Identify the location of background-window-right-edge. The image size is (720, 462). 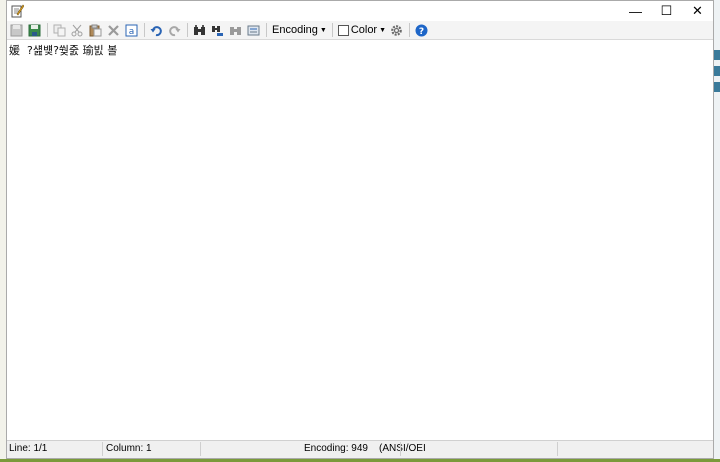
(716, 231).